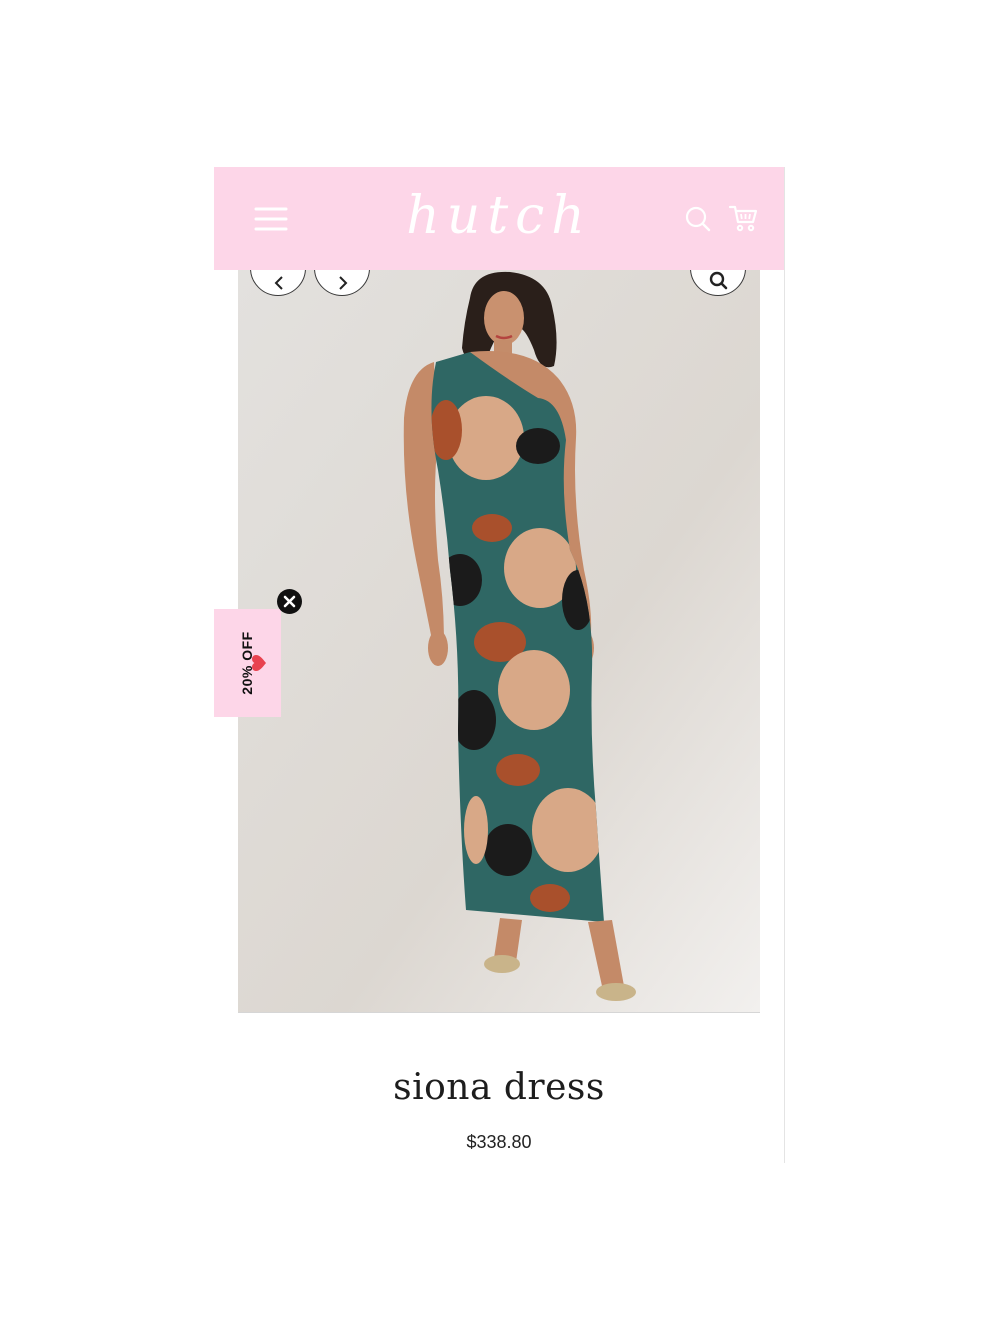 This screenshot has height=1333, width=999. Describe the element at coordinates (718, 280) in the screenshot. I see `zoom-icon` at that location.